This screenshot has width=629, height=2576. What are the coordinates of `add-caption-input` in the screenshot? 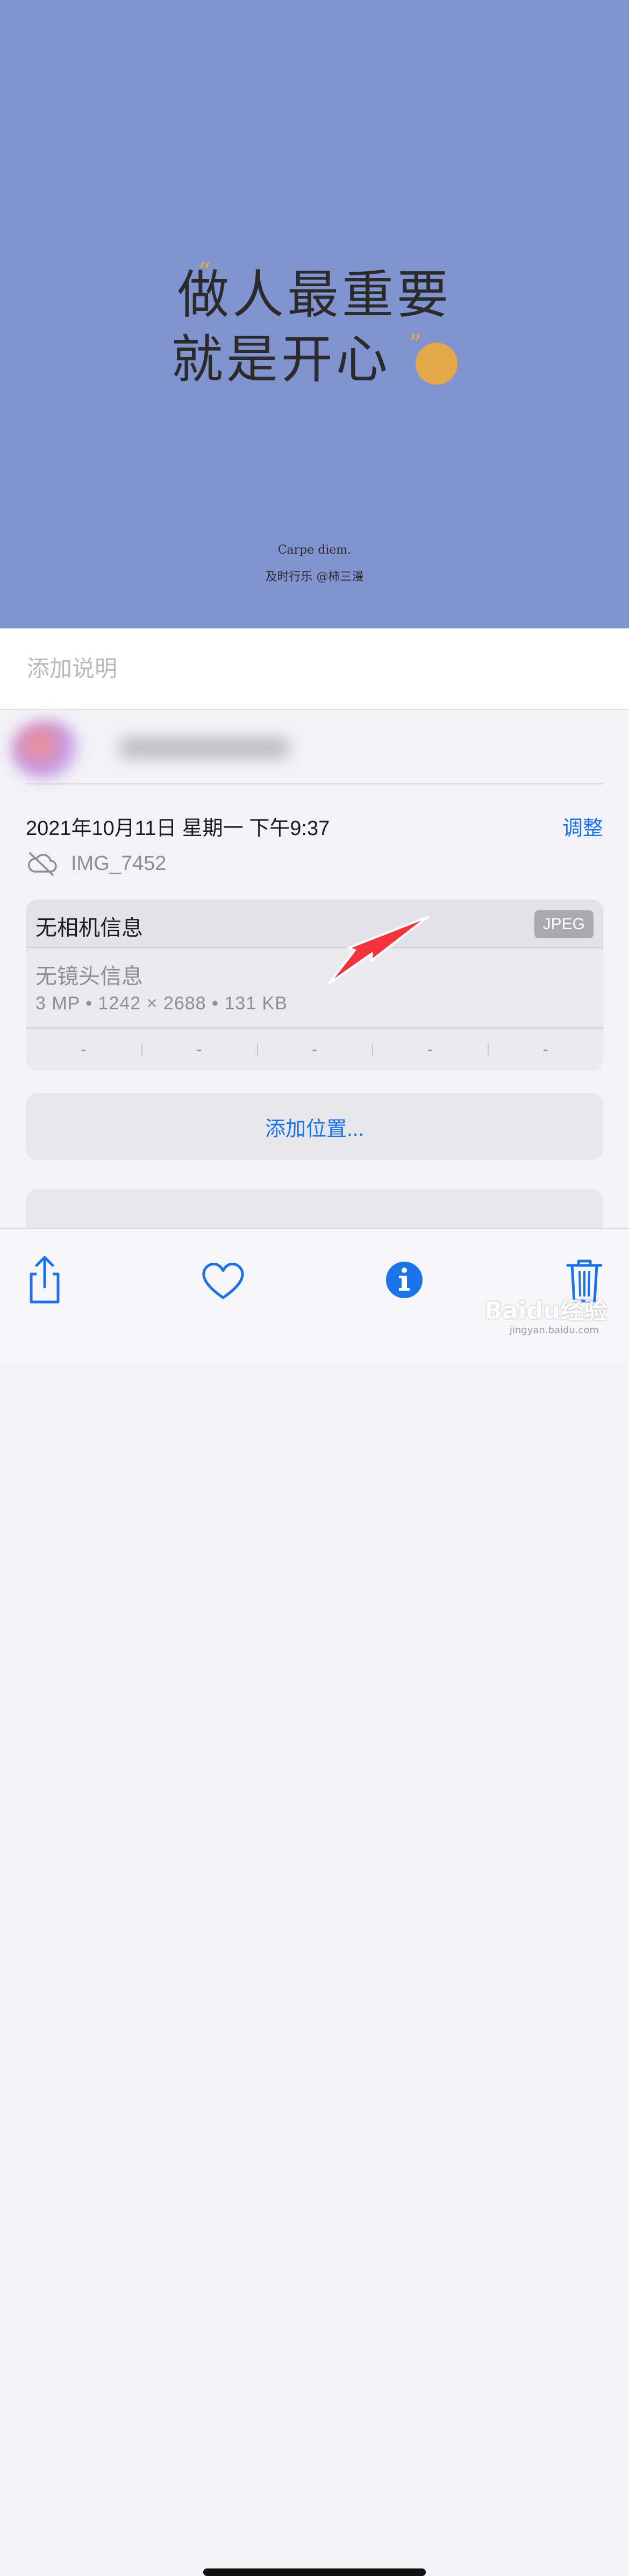 It's located at (314, 668).